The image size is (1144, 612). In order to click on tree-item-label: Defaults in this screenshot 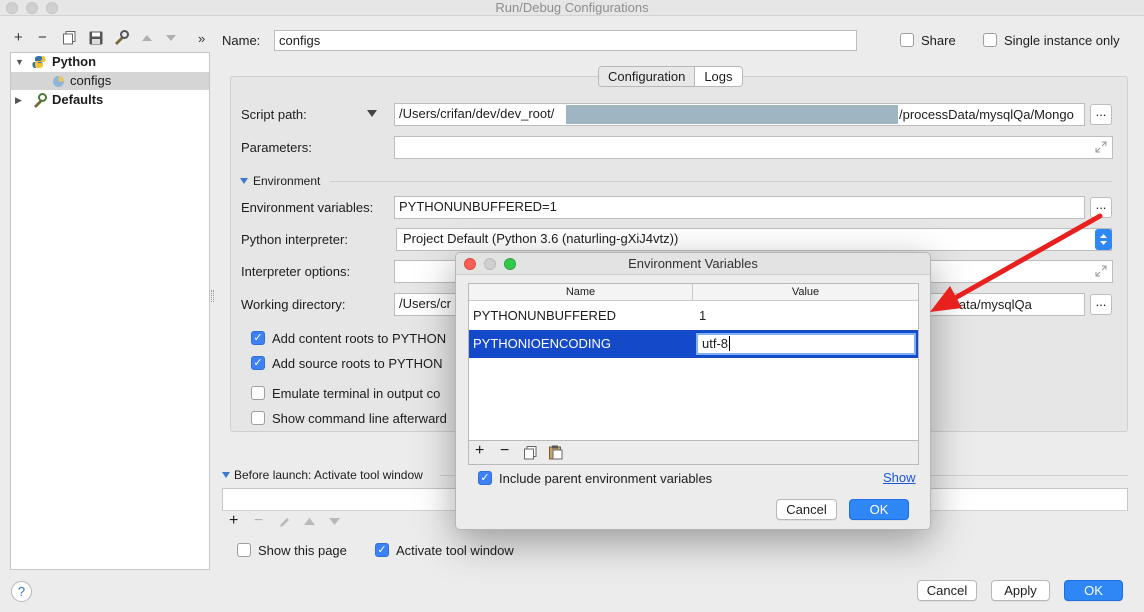, I will do `click(78, 99)`.